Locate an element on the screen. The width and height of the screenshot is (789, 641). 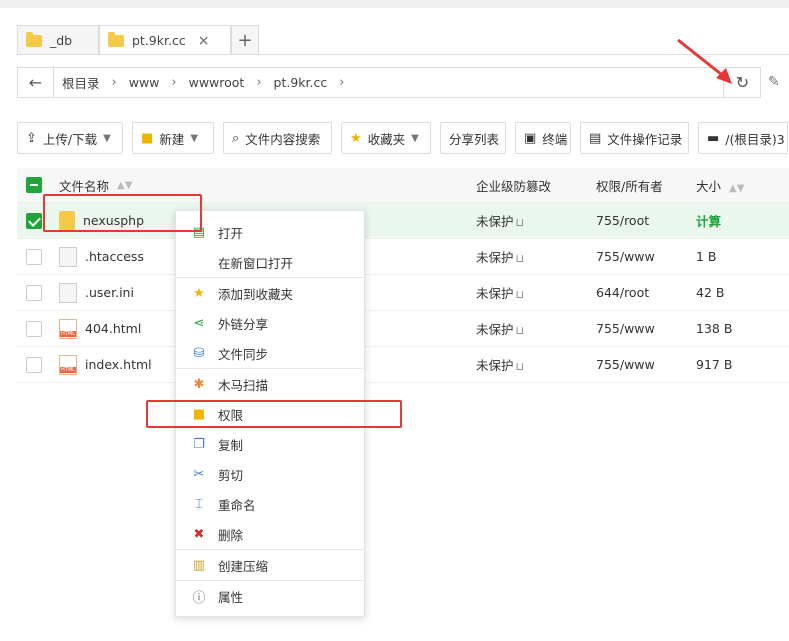
crumb-site: pt.9kr.cc › is located at coordinates (315, 82).